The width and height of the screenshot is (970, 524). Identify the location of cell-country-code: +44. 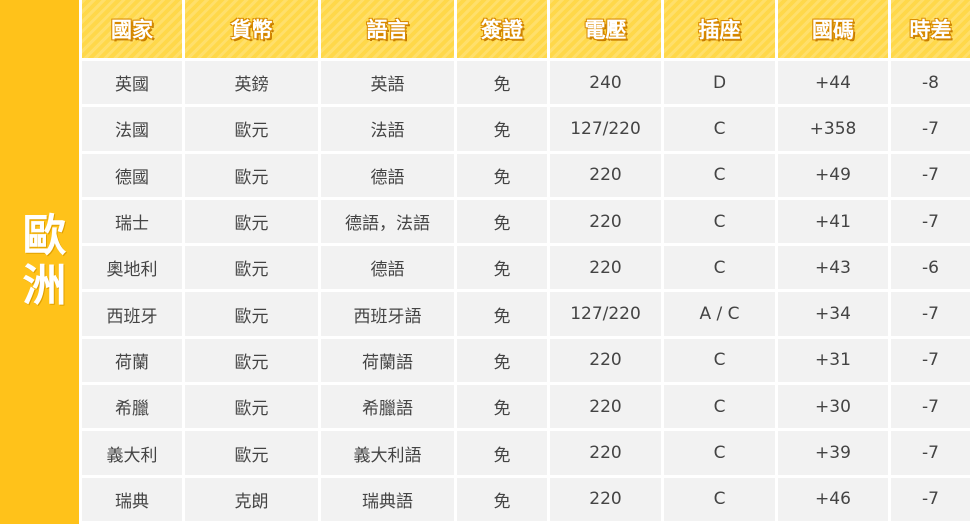
(833, 84).